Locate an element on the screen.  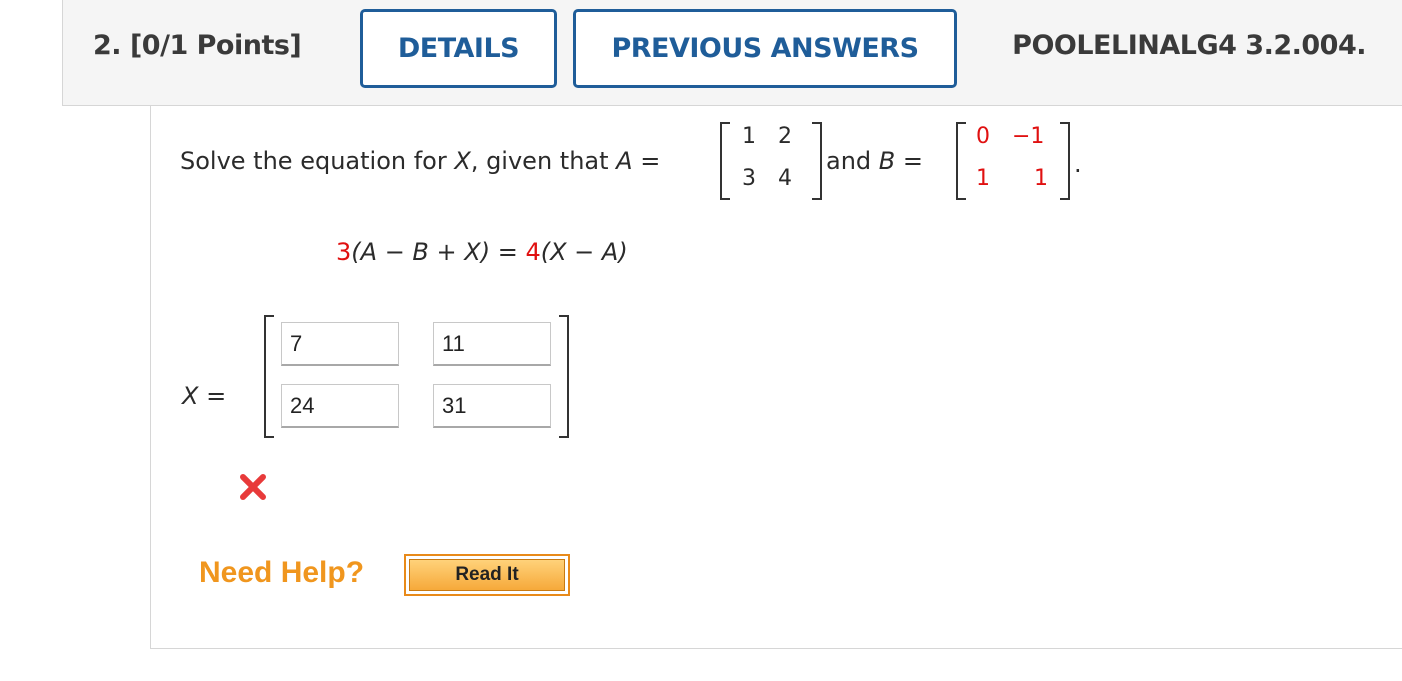
details-button: DETAILS is located at coordinates (458, 48).